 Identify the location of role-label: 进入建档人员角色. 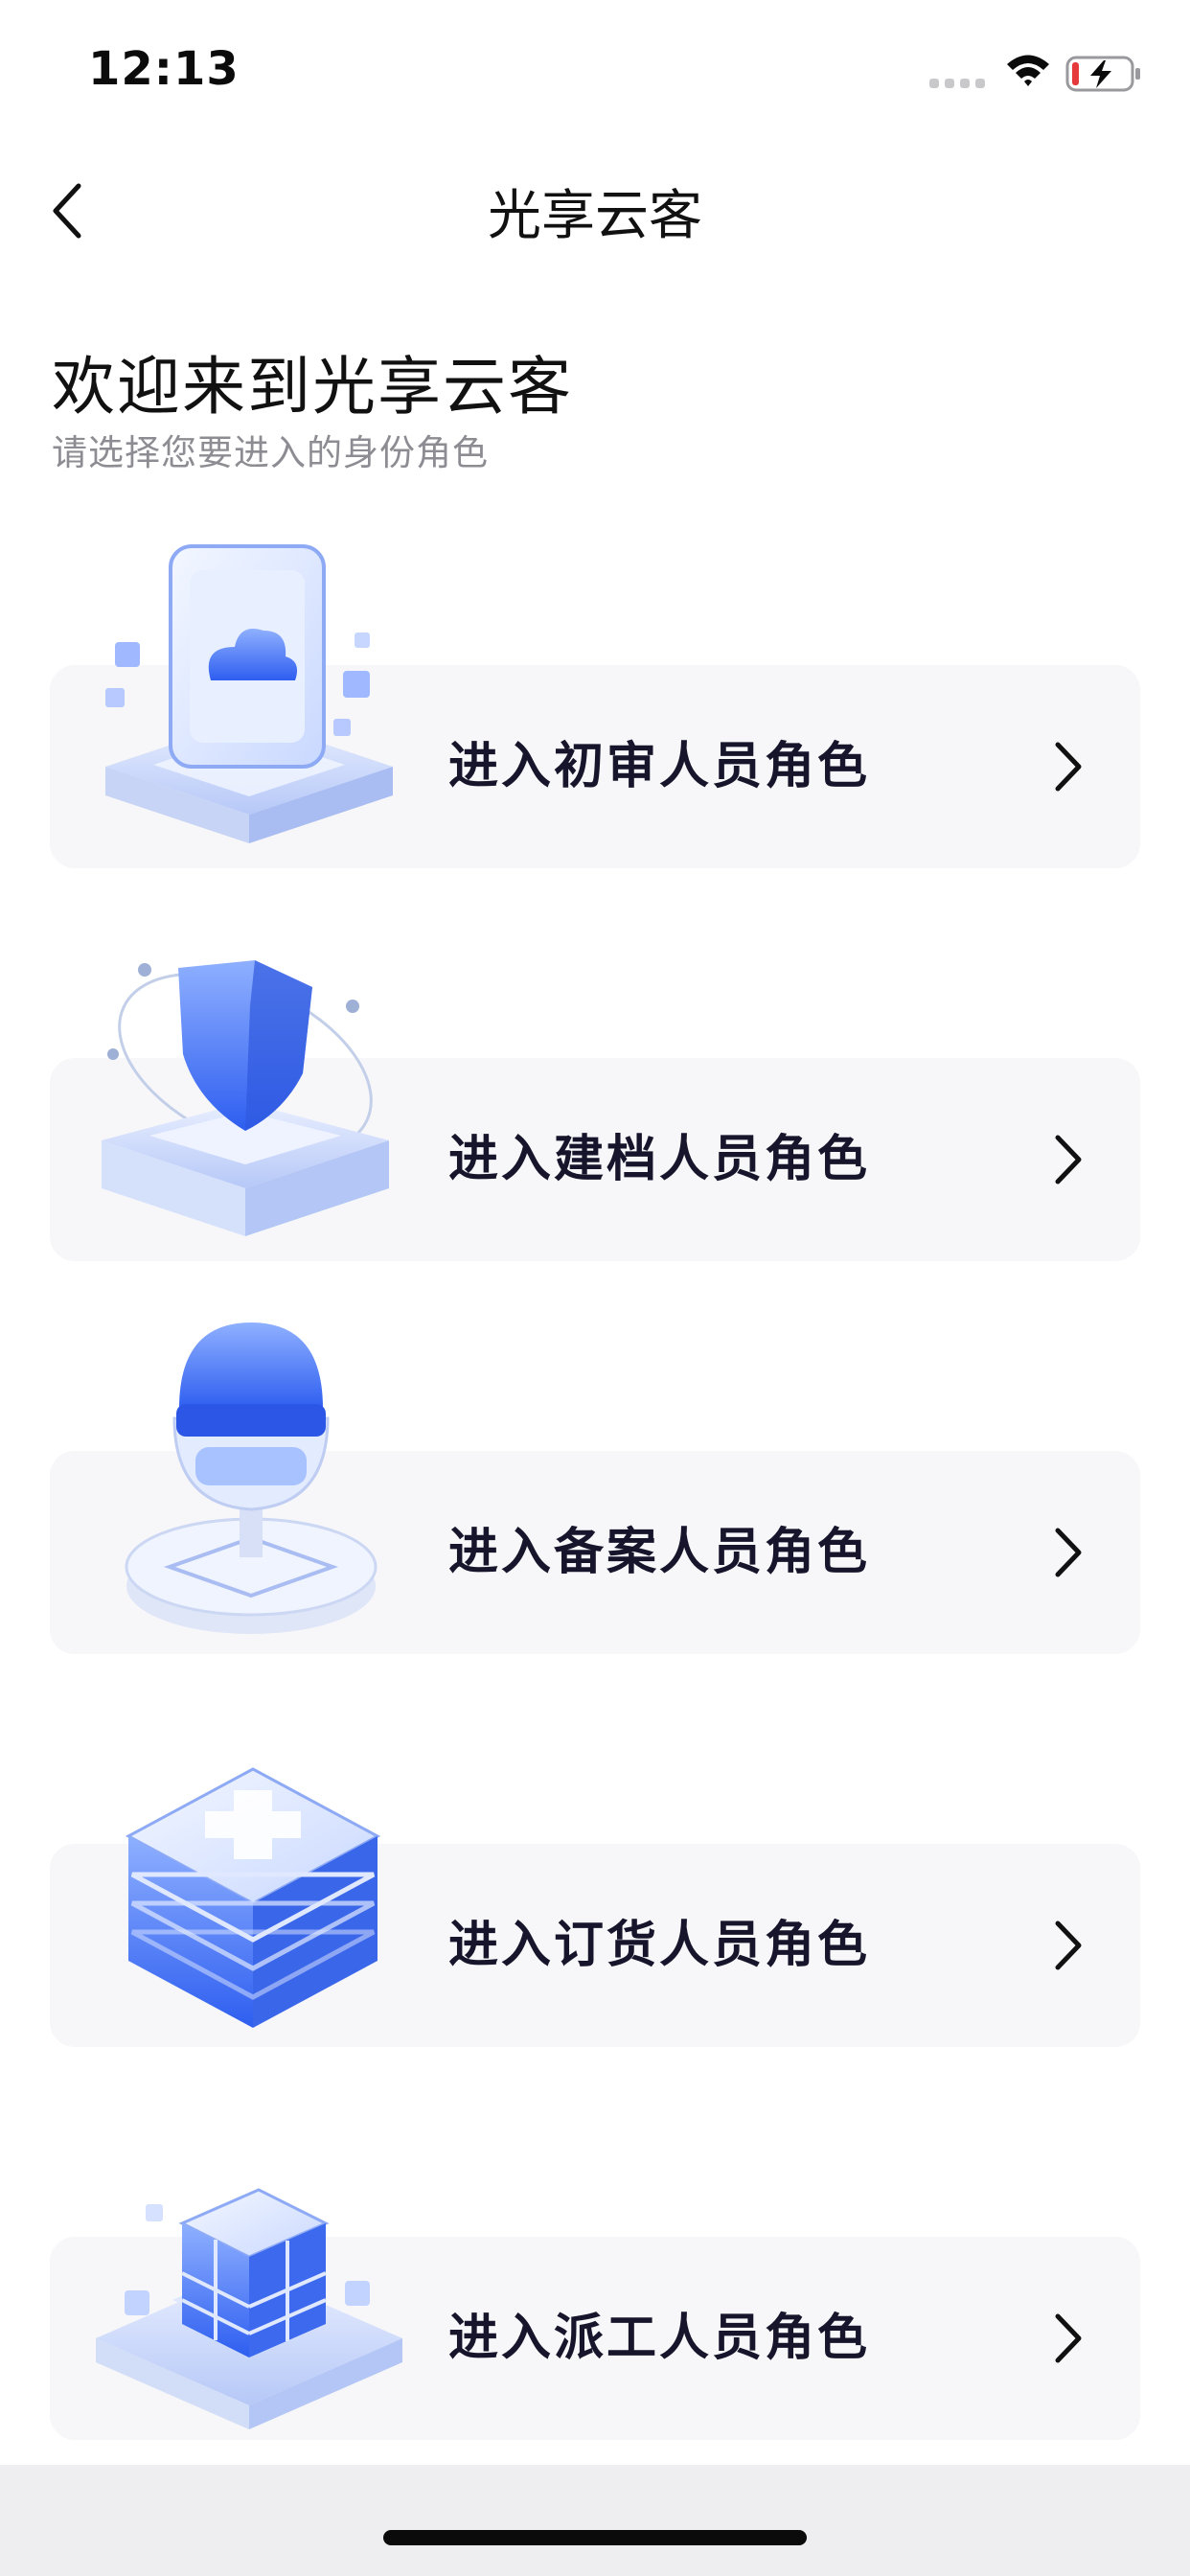
(660, 1159).